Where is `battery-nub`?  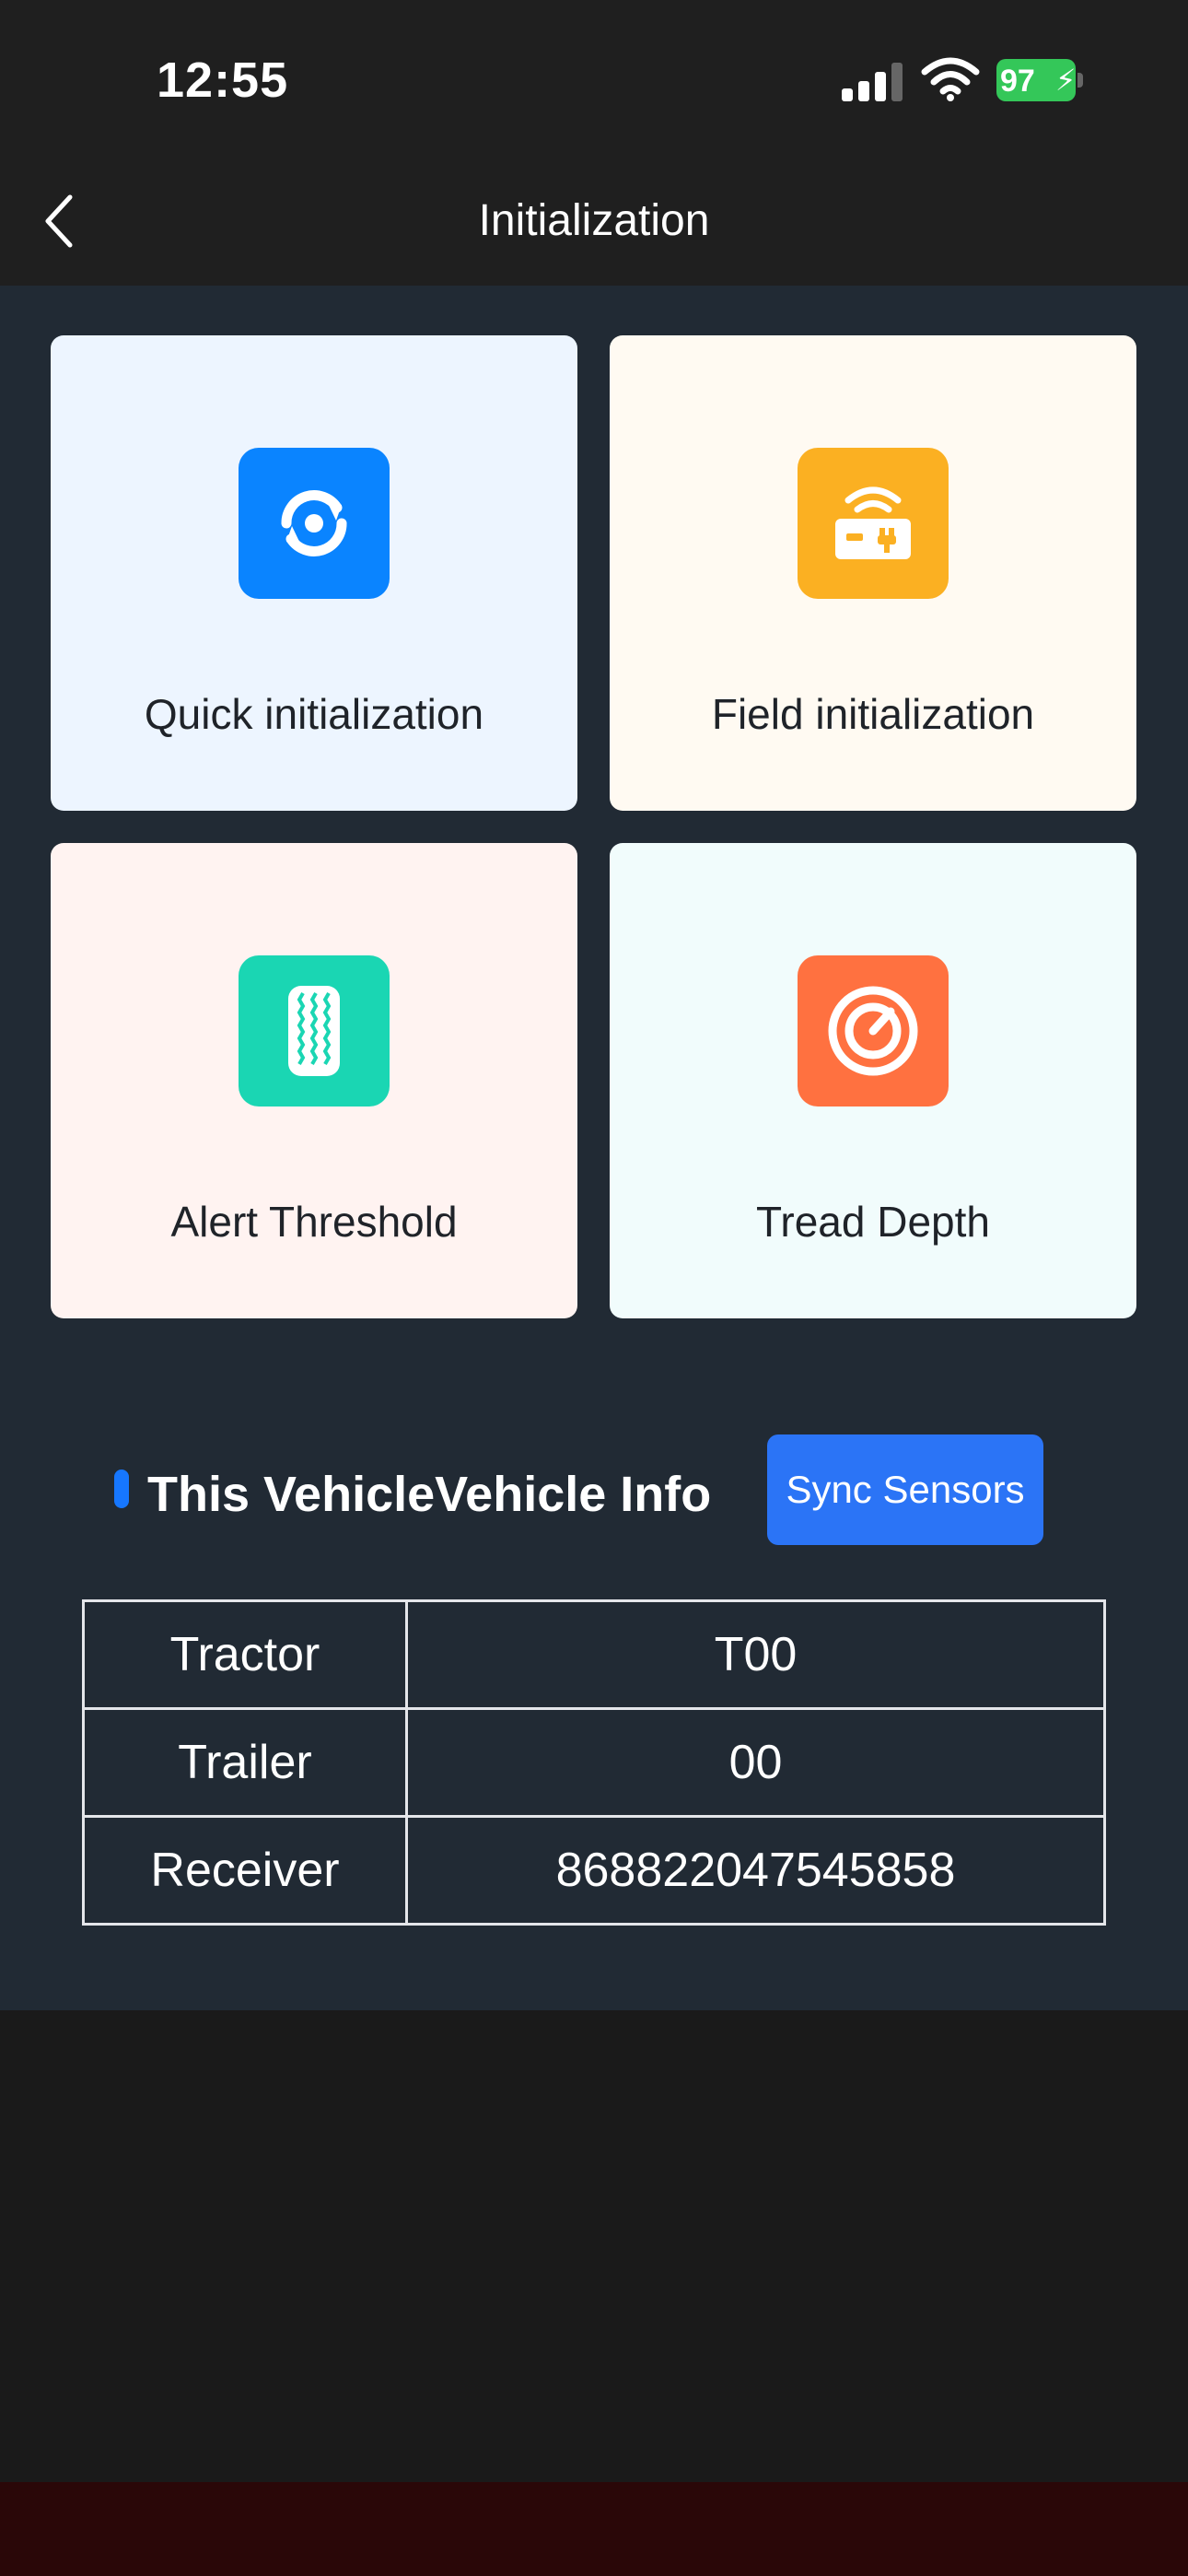
battery-nub is located at coordinates (1080, 80).